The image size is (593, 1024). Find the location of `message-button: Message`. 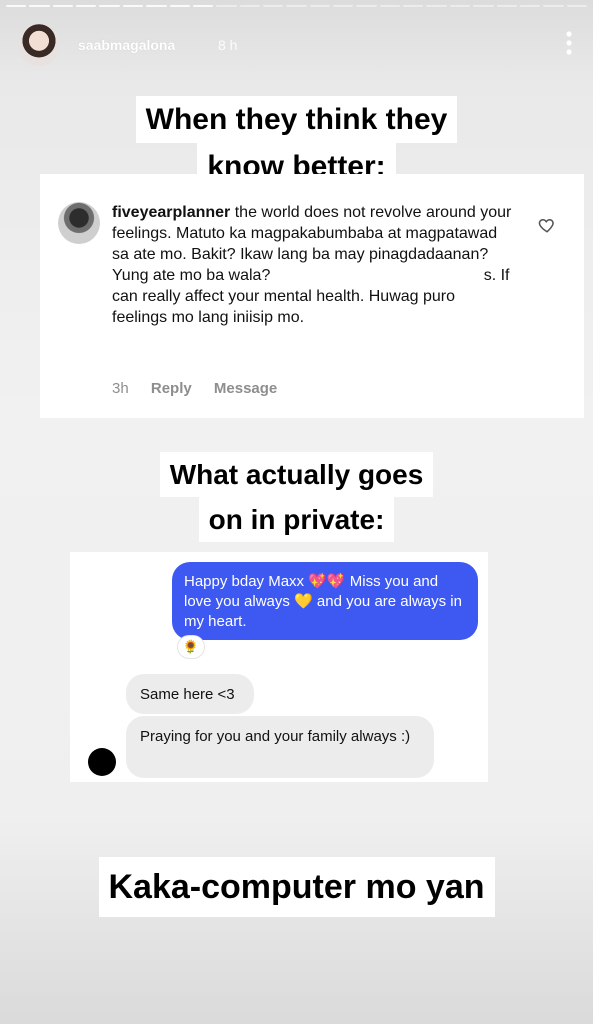

message-button: Message is located at coordinates (245, 388).